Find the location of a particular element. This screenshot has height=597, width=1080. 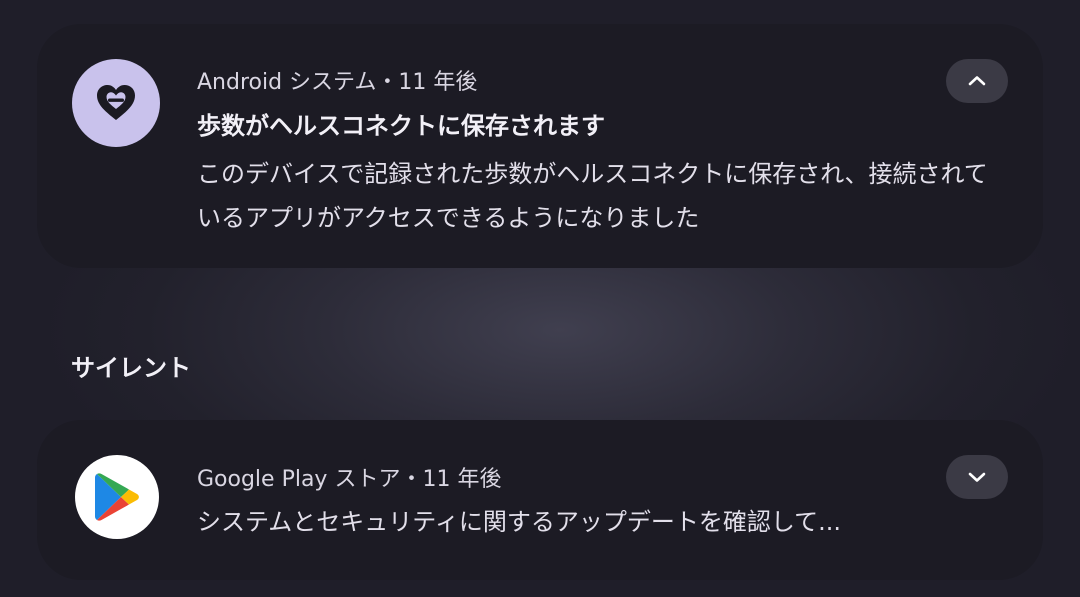

collapse-button is located at coordinates (977, 81).